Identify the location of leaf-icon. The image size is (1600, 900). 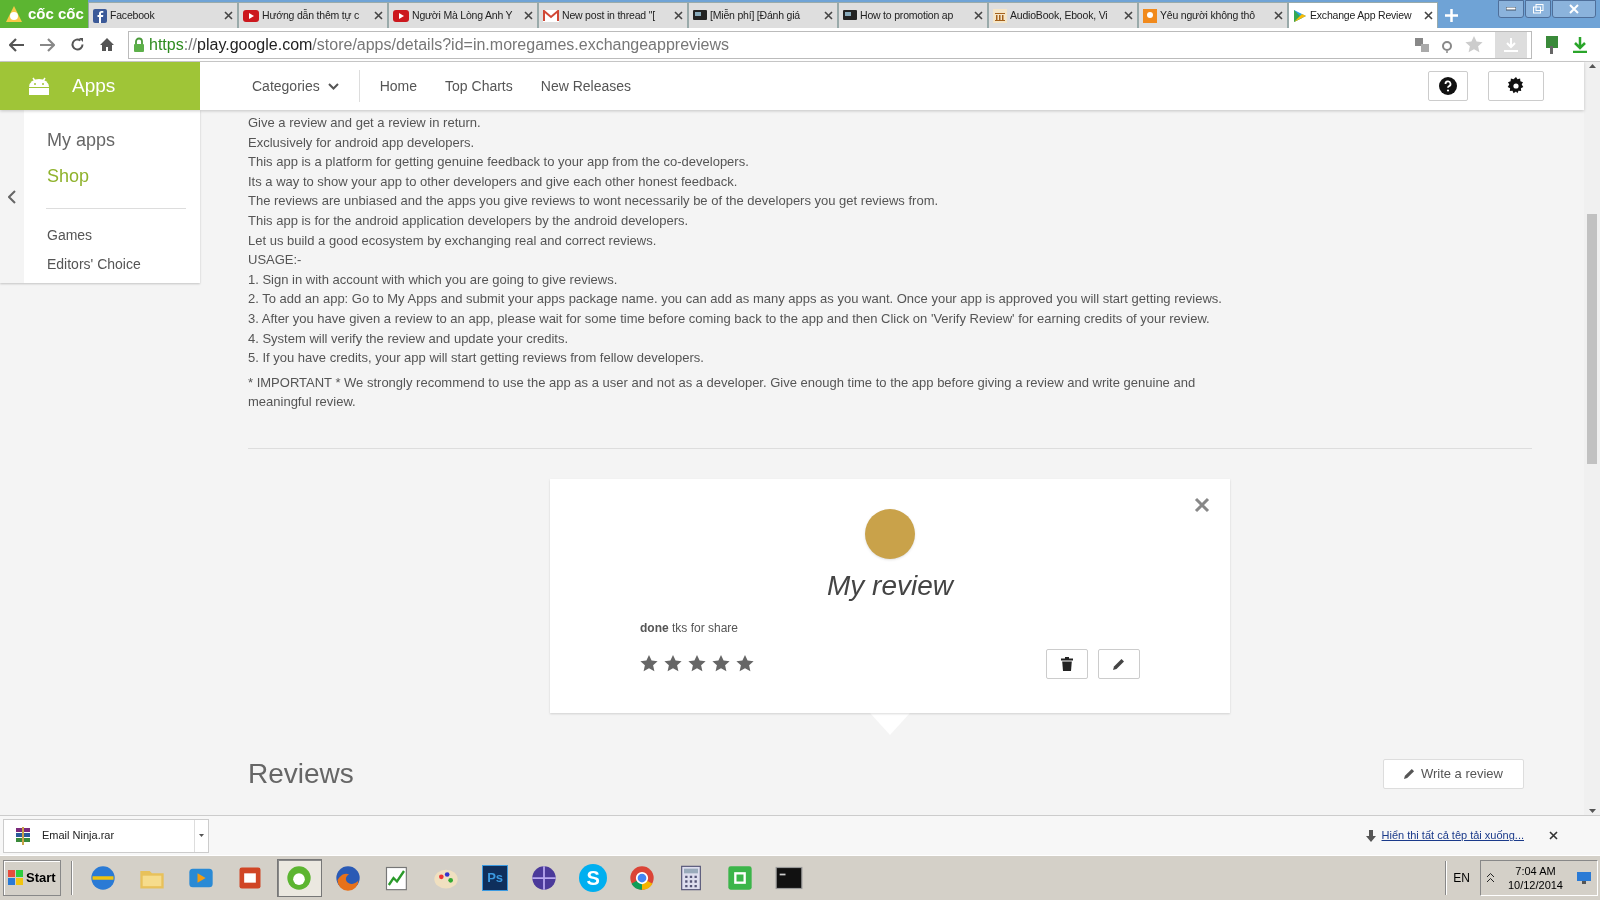
(14, 14).